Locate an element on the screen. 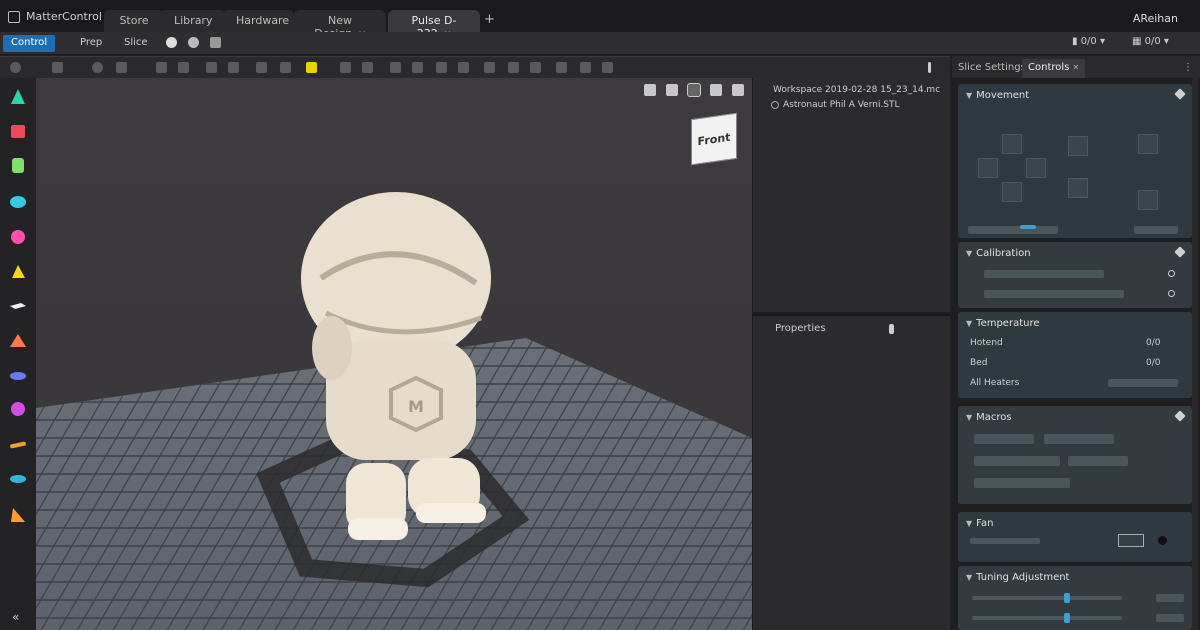 The image size is (1200, 630). fan-header: ▼ Fan is located at coordinates (979, 523).